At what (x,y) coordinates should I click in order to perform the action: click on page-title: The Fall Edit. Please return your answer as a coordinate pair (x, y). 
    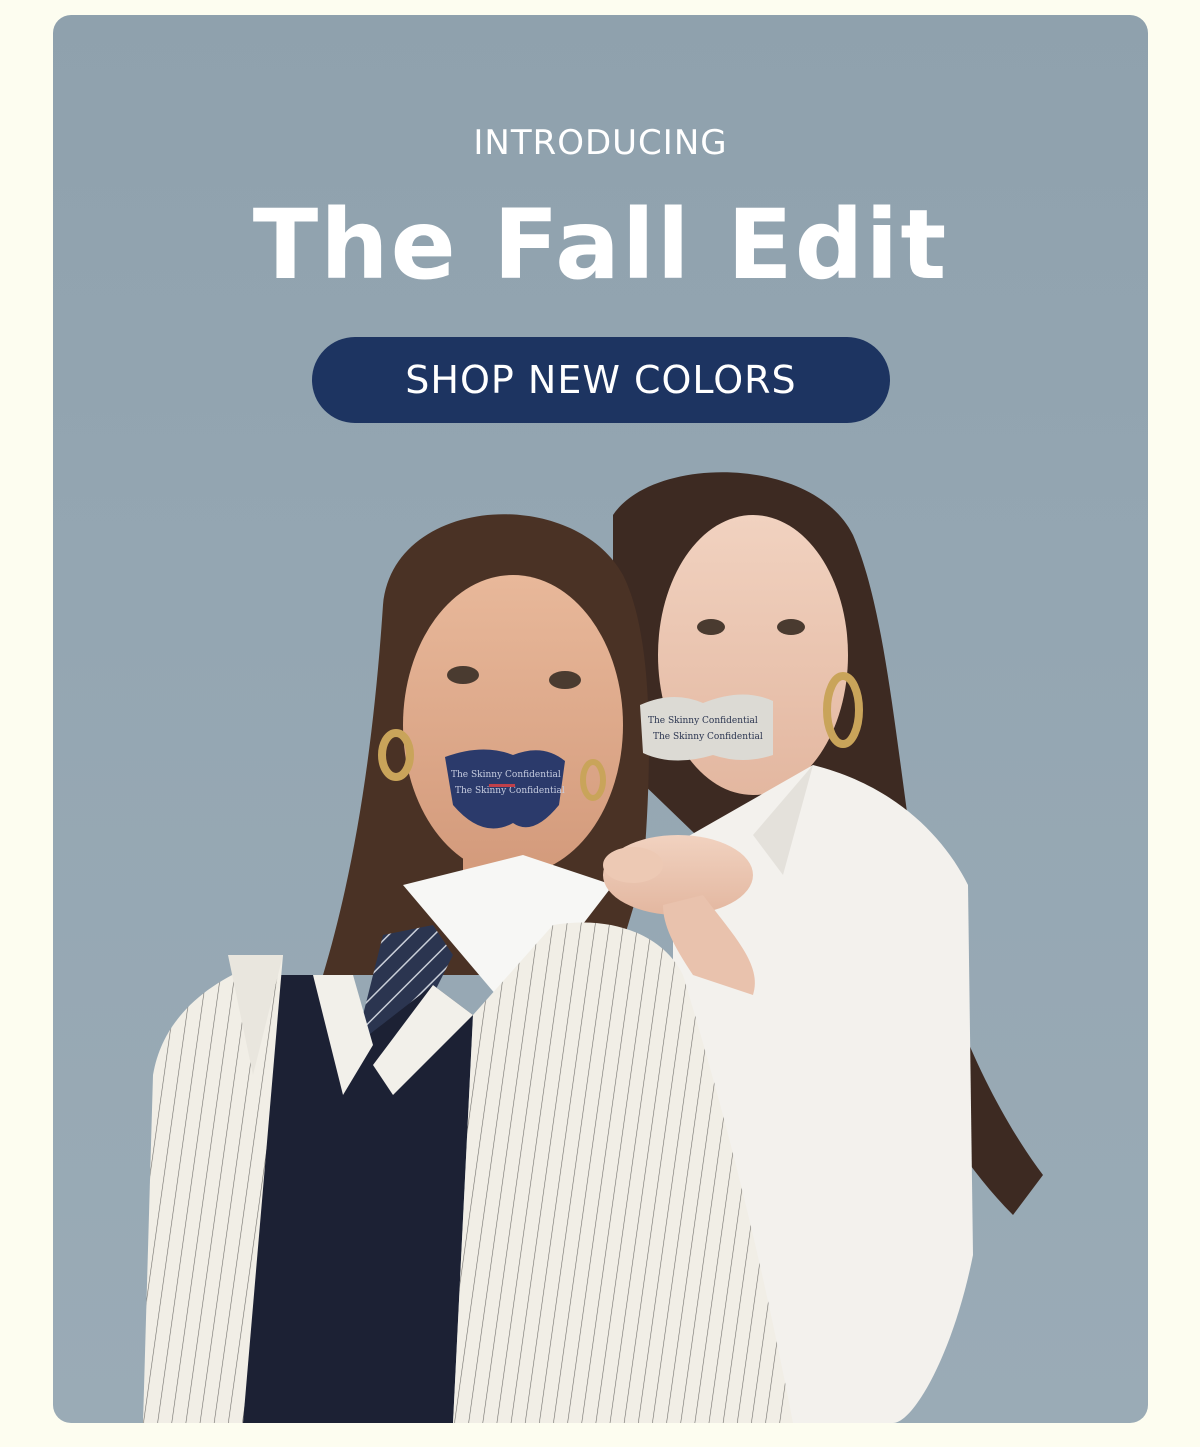
    Looking at the image, I should click on (600, 245).